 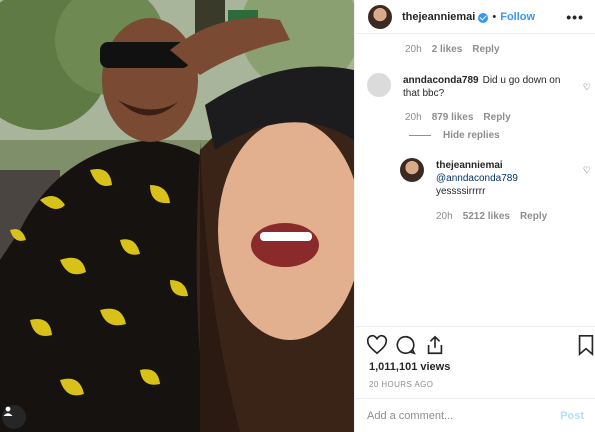 I want to click on heart-icon, so click(x=377, y=345).